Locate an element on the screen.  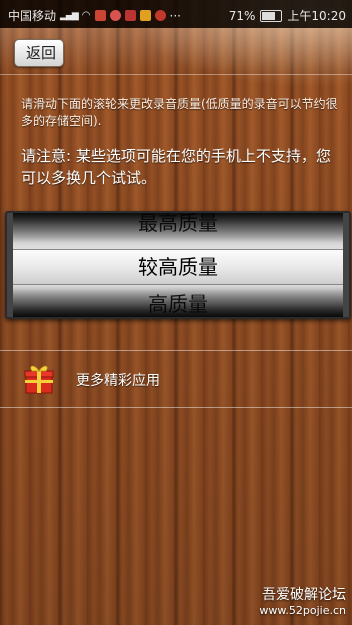
picker-option: 最高质量 is located at coordinates (178, 224).